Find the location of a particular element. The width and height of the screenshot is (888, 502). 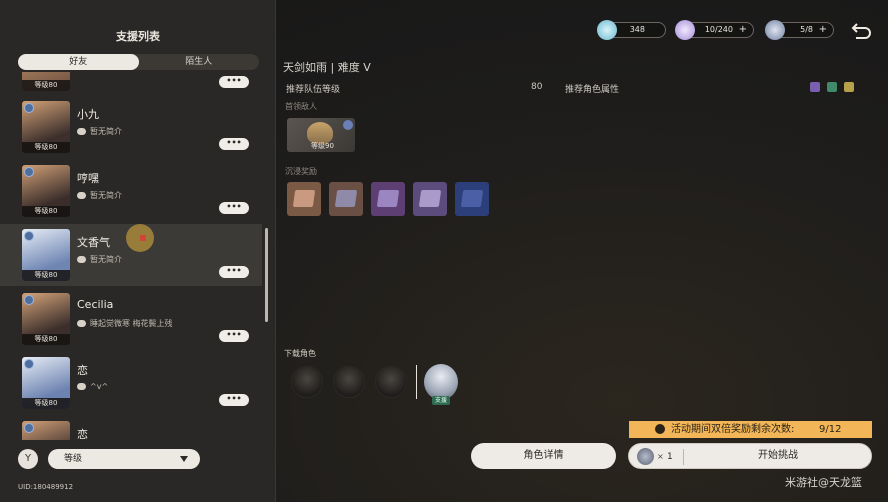

list-scrollbar is located at coordinates (266, 275).